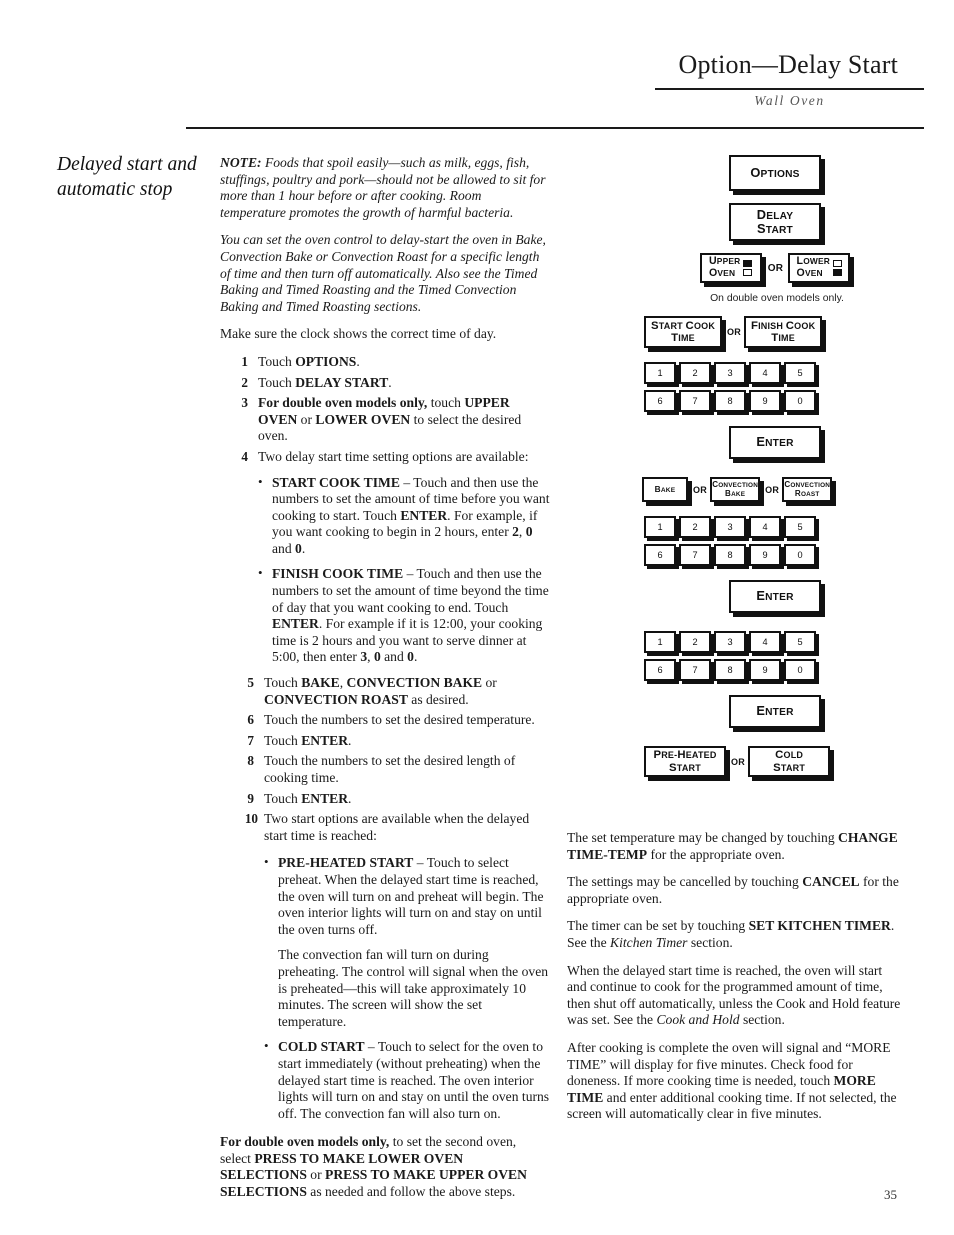 Image resolution: width=954 pixels, height=1235 pixels. I want to click on pre-heated-start-button: PRE-HEATED START, so click(685, 761).